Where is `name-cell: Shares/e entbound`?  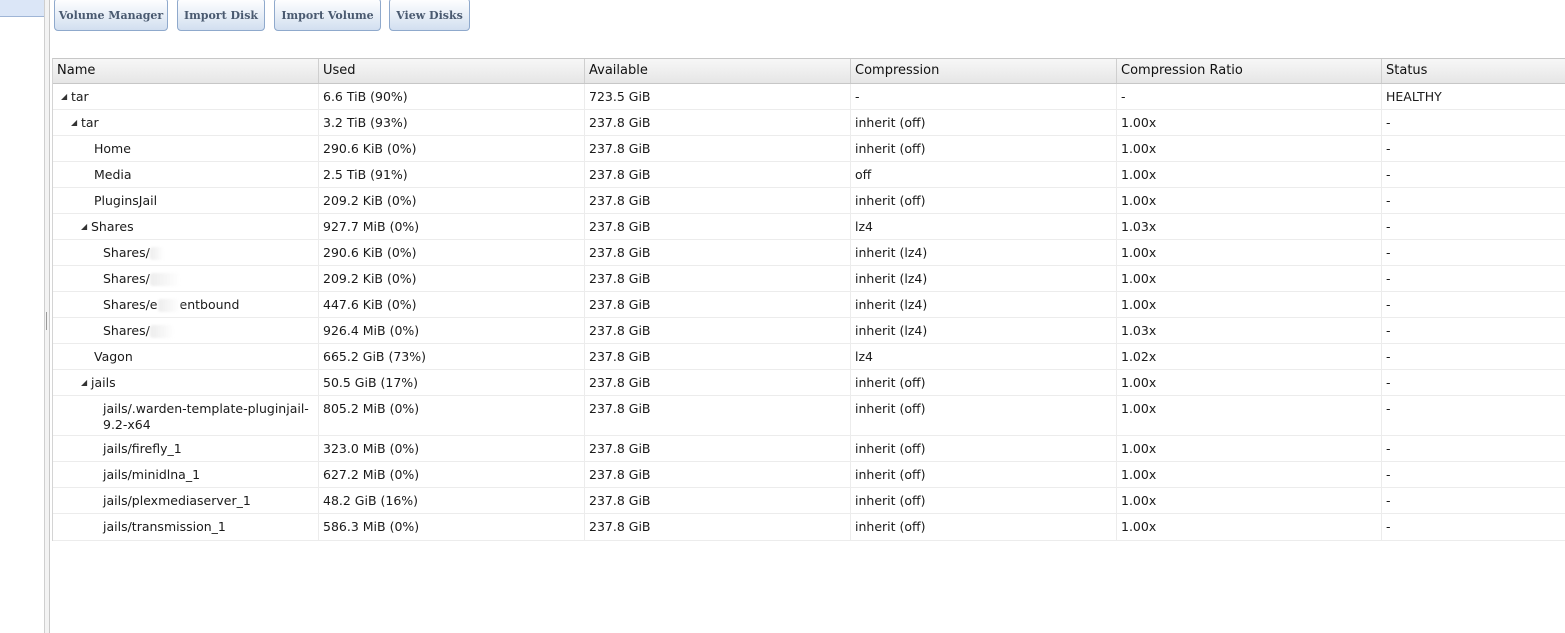 name-cell: Shares/e entbound is located at coordinates (186, 304).